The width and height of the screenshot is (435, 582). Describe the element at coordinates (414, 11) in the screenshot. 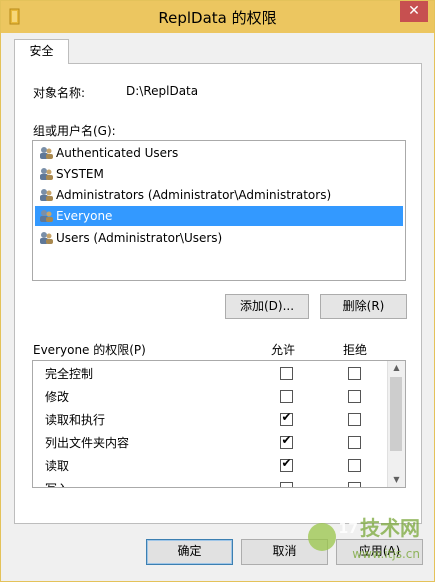

I see `close-button: ✕` at that location.